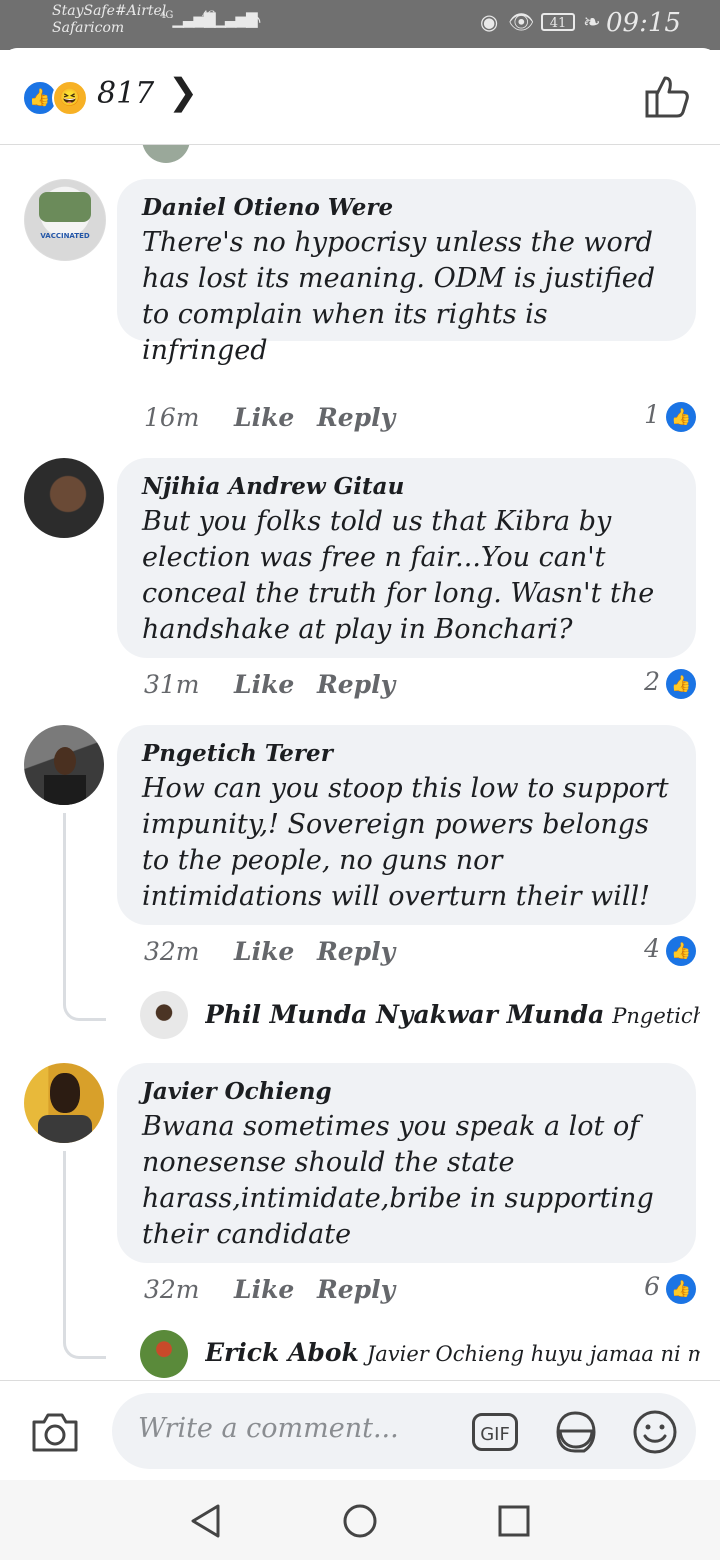  I want to click on avatar-njihia, so click(64, 498).